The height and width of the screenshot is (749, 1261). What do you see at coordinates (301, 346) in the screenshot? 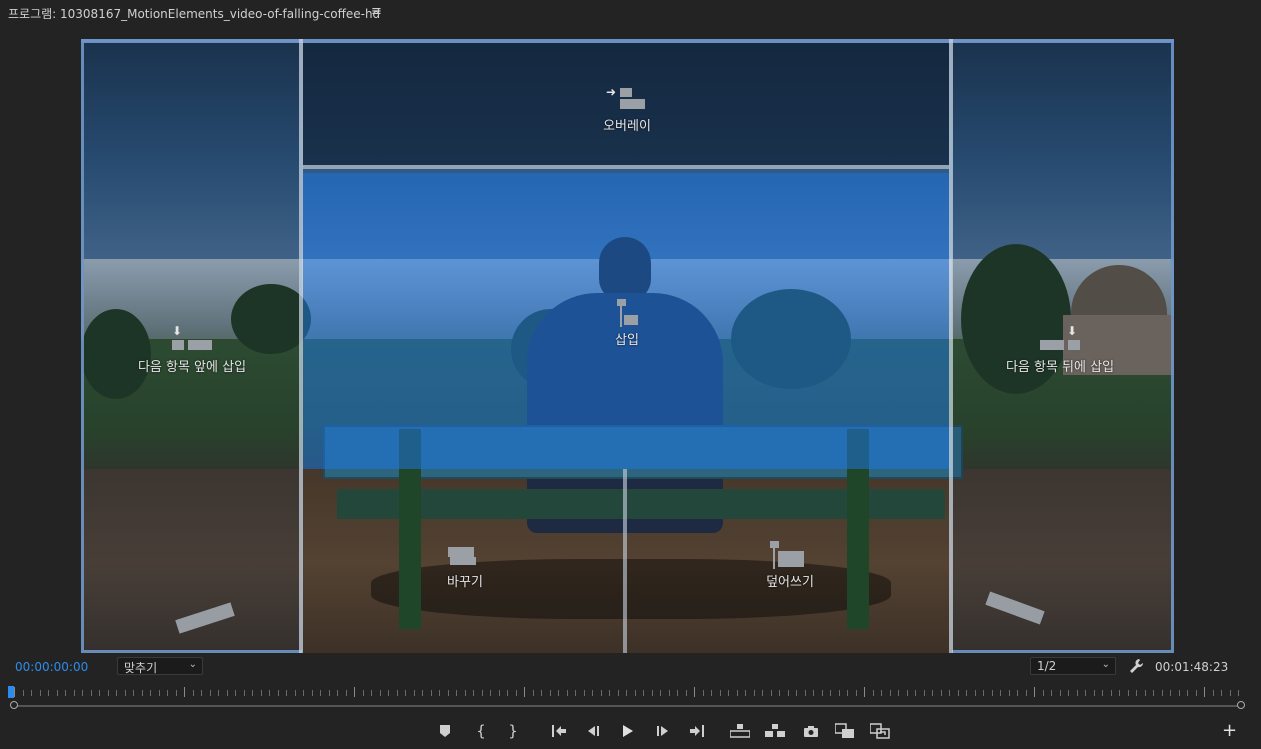
I see `zone-divider-left` at bounding box center [301, 346].